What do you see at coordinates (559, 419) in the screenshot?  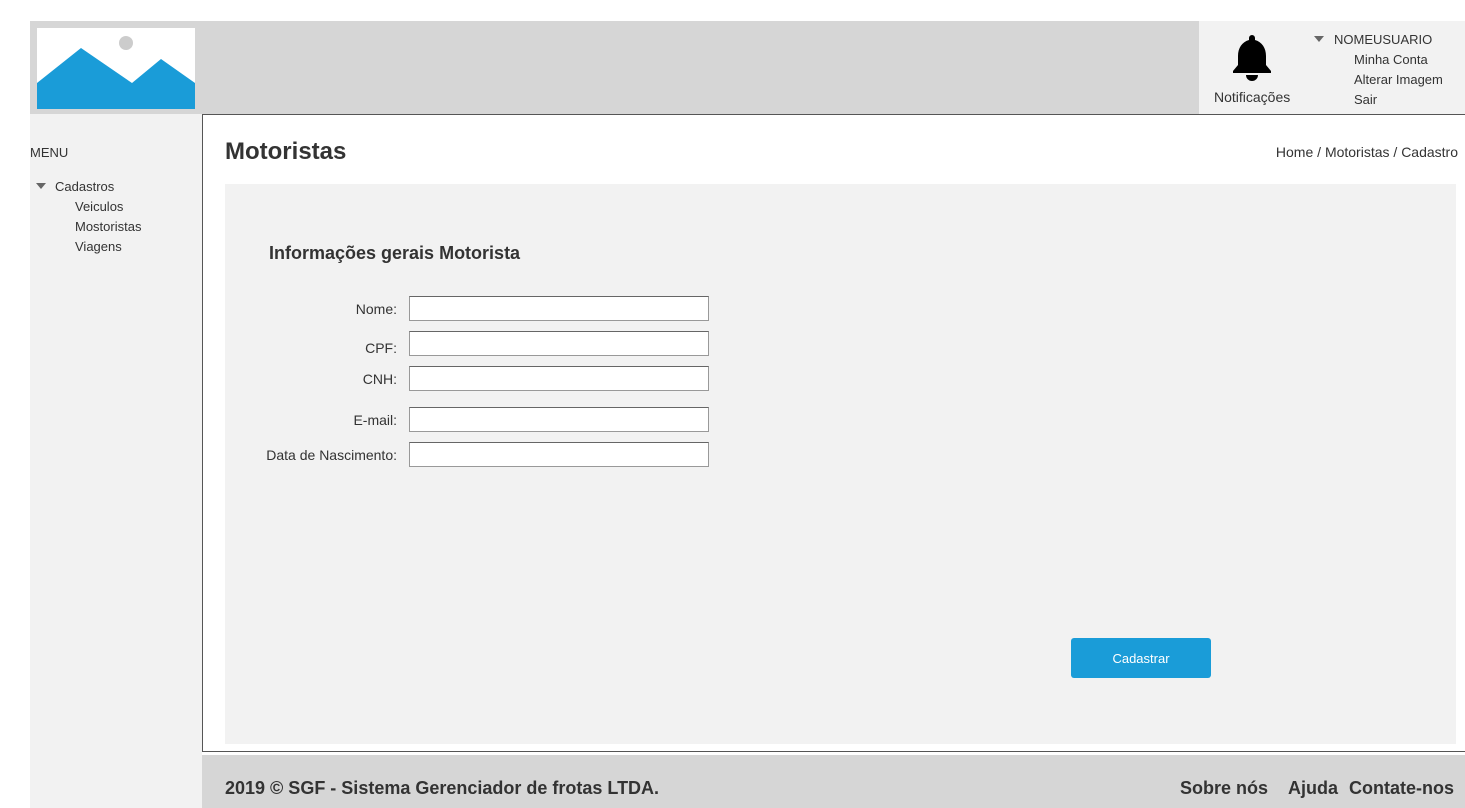 I see `email-input` at bounding box center [559, 419].